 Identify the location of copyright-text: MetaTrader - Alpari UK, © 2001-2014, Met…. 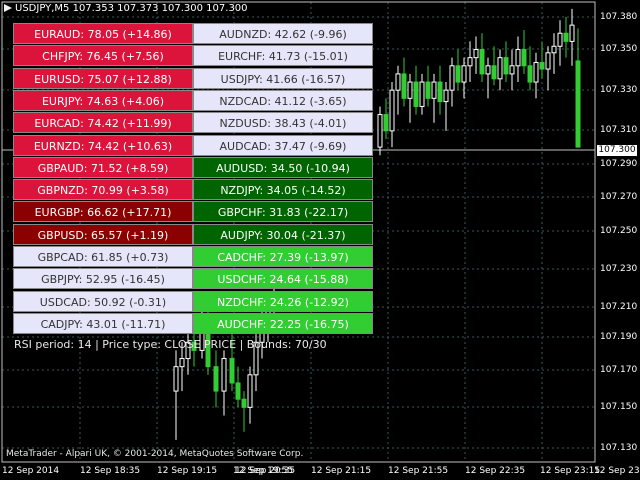
(155, 454).